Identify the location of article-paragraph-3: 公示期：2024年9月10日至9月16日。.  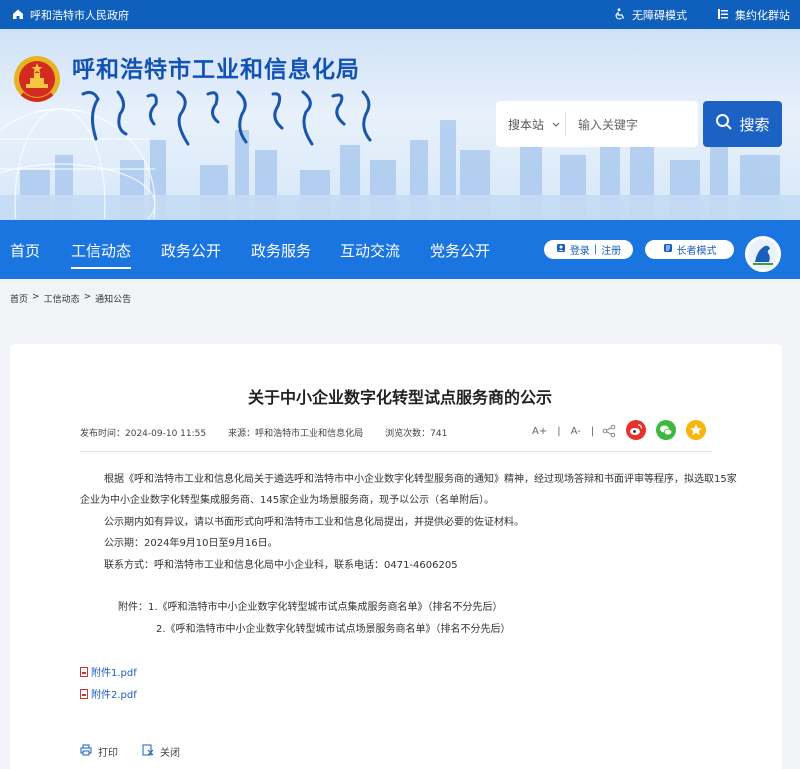
(191, 543).